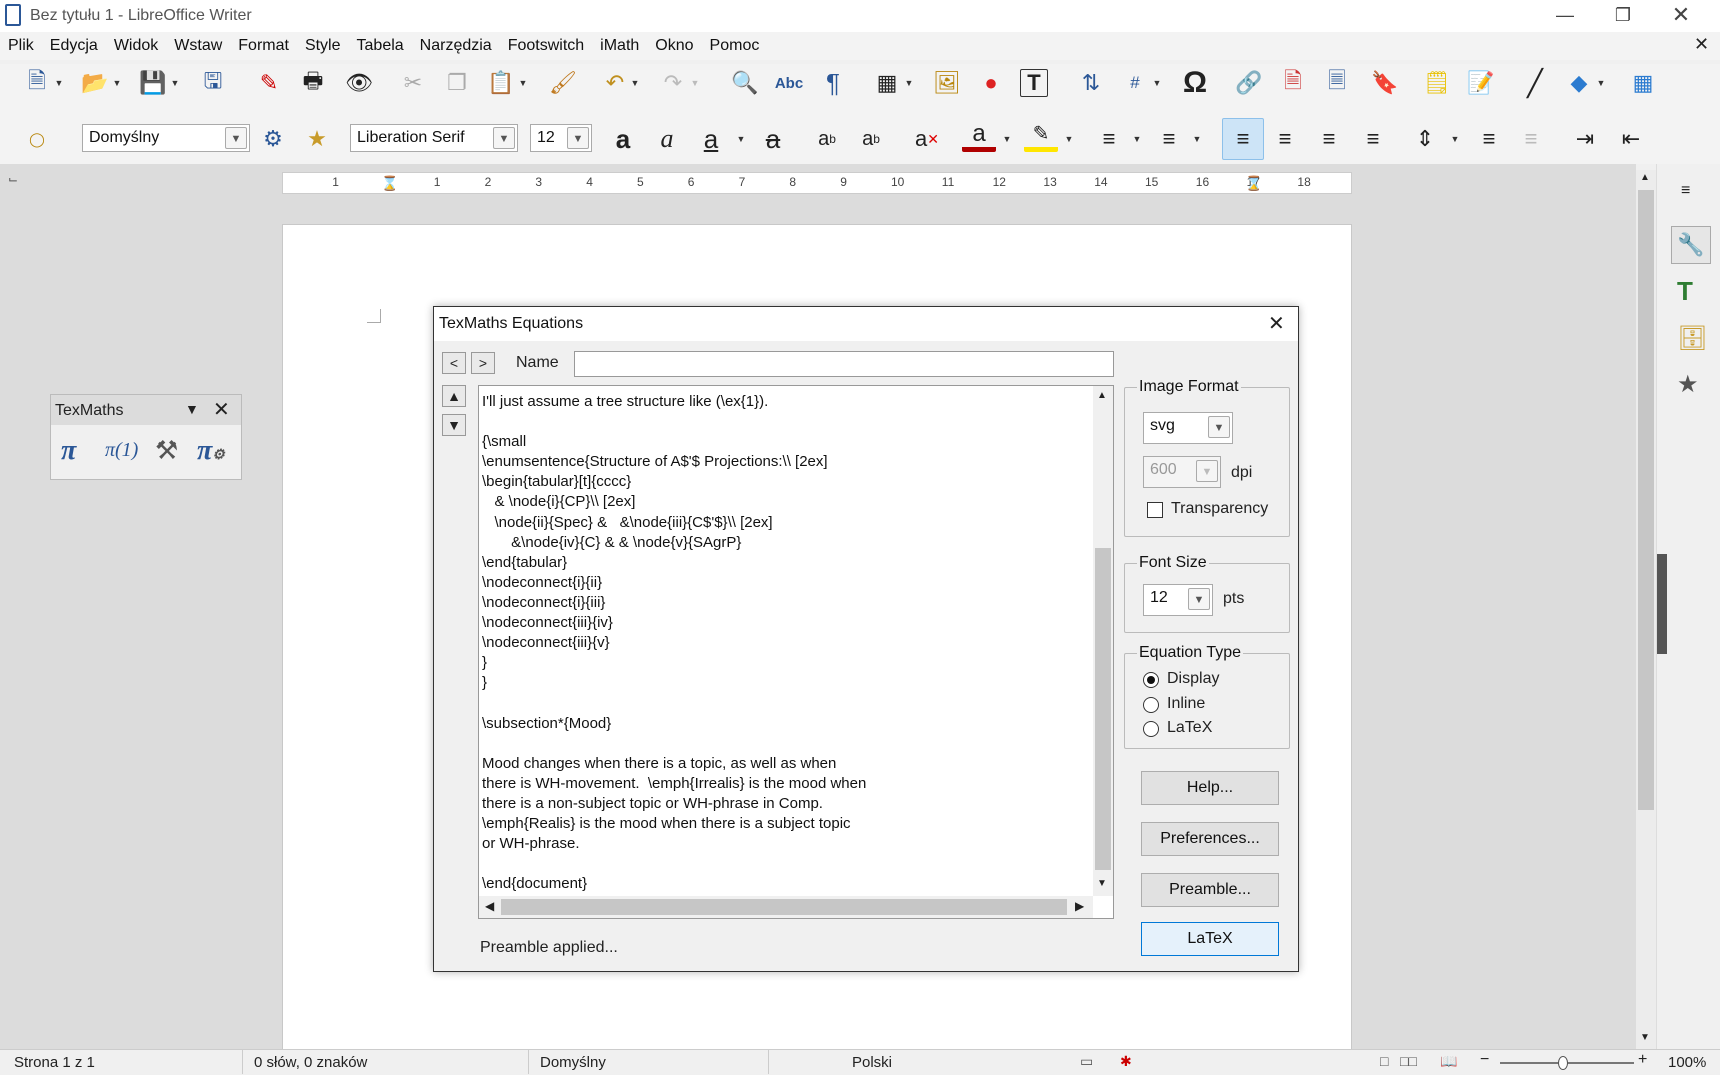 The height and width of the screenshot is (1075, 1720). What do you see at coordinates (1007, 139) in the screenshot?
I see `font-color-dropdown-icon: ▼` at bounding box center [1007, 139].